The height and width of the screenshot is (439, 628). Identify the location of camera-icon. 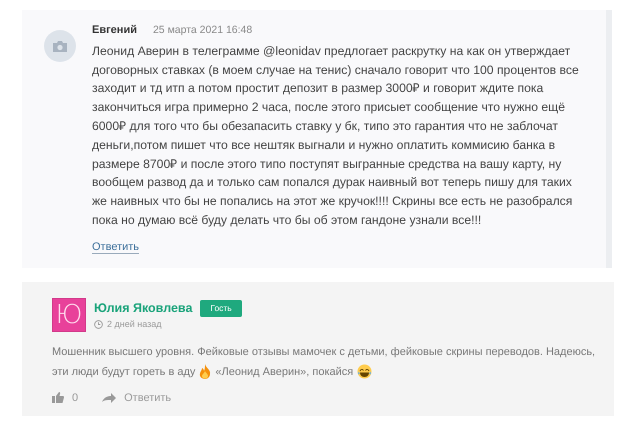
(60, 46).